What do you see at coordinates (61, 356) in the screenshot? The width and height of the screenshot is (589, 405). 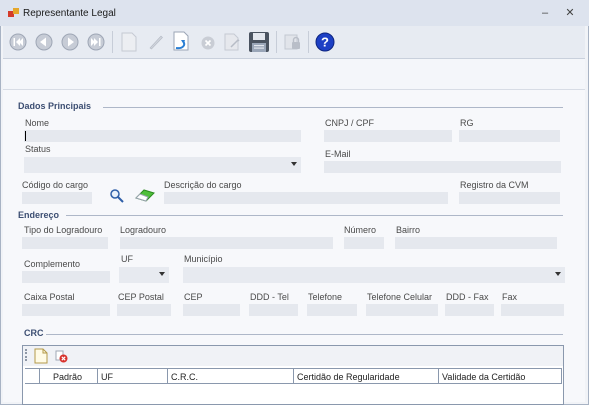 I see `delete-row-icon` at bounding box center [61, 356].